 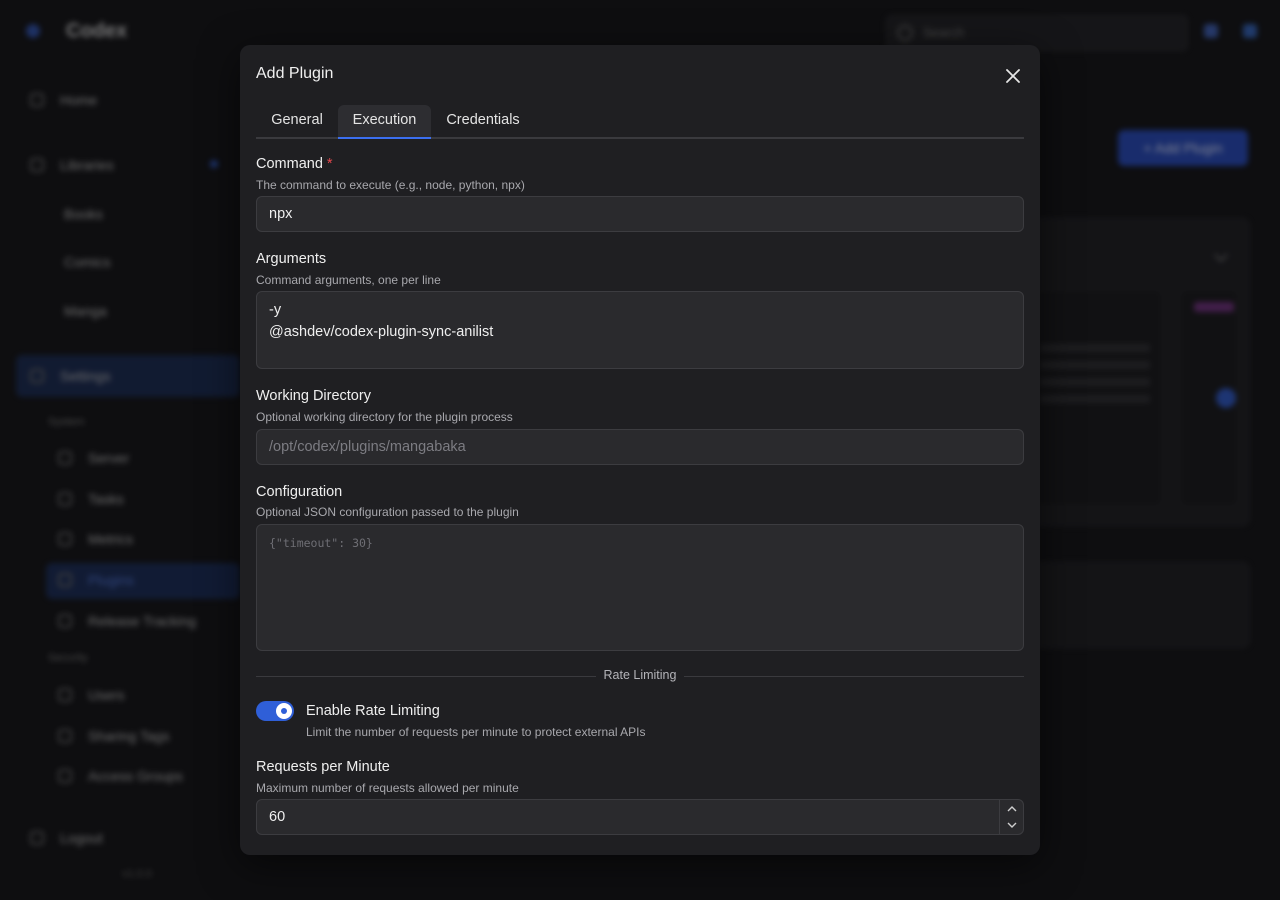 I want to click on sidebar-item-metrics: Metrics, so click(x=96, y=539).